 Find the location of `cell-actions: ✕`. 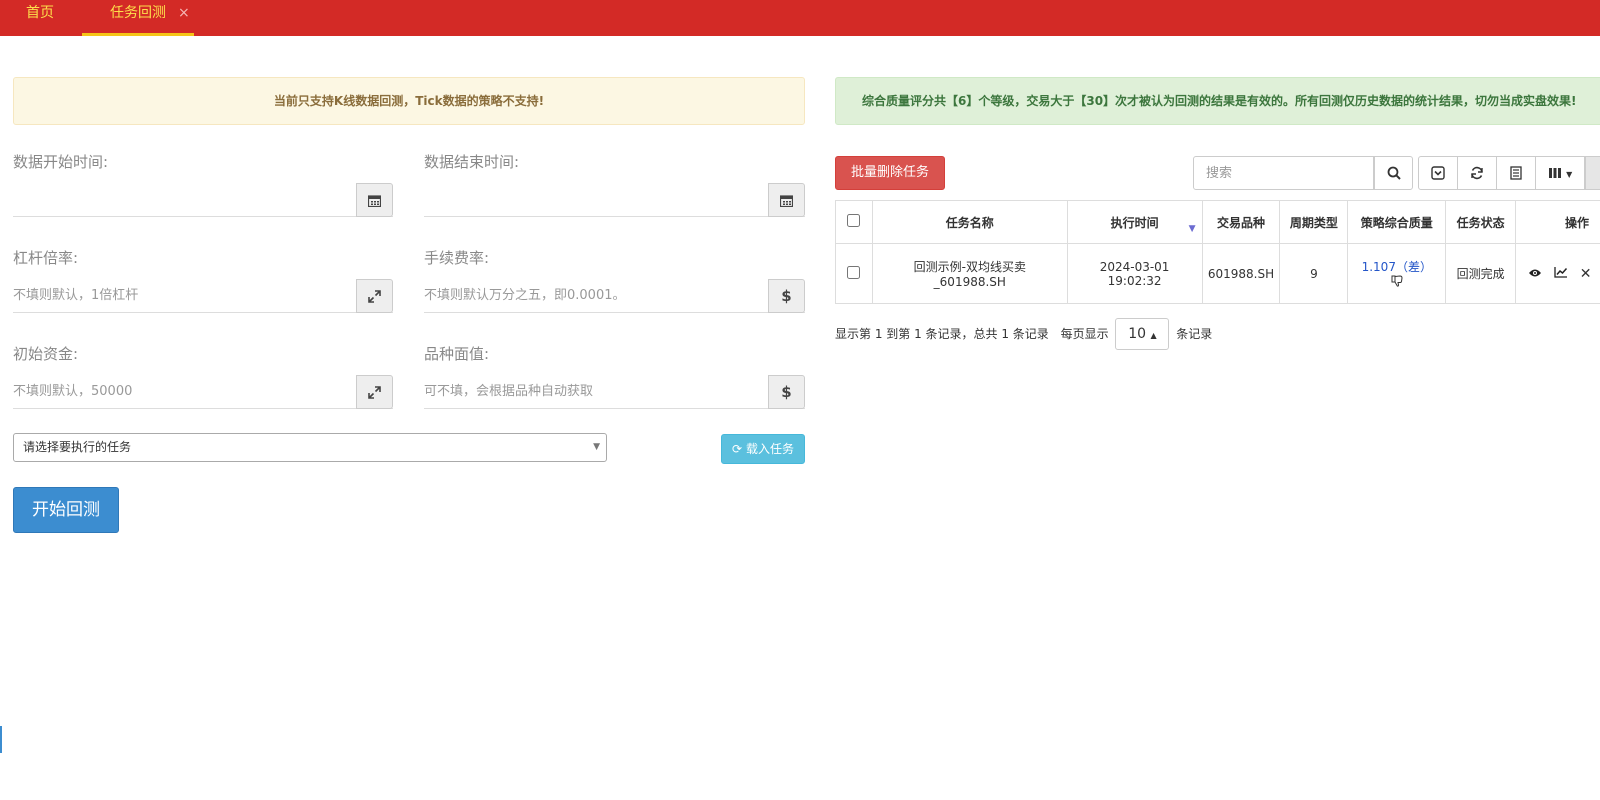

cell-actions: ✕ is located at coordinates (1557, 273).